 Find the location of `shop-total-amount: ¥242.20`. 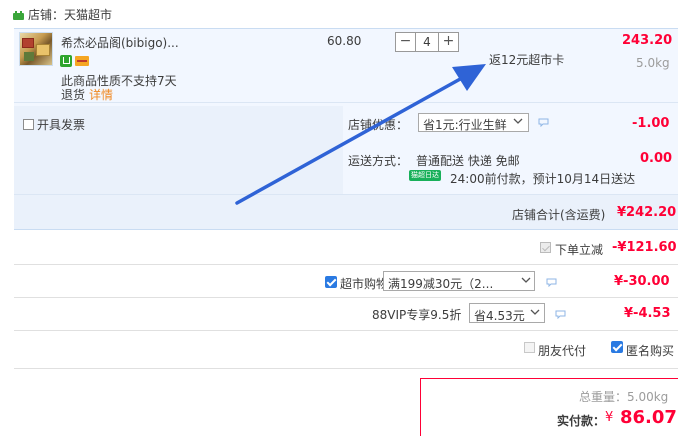

shop-total-amount: ¥242.20 is located at coordinates (647, 212).